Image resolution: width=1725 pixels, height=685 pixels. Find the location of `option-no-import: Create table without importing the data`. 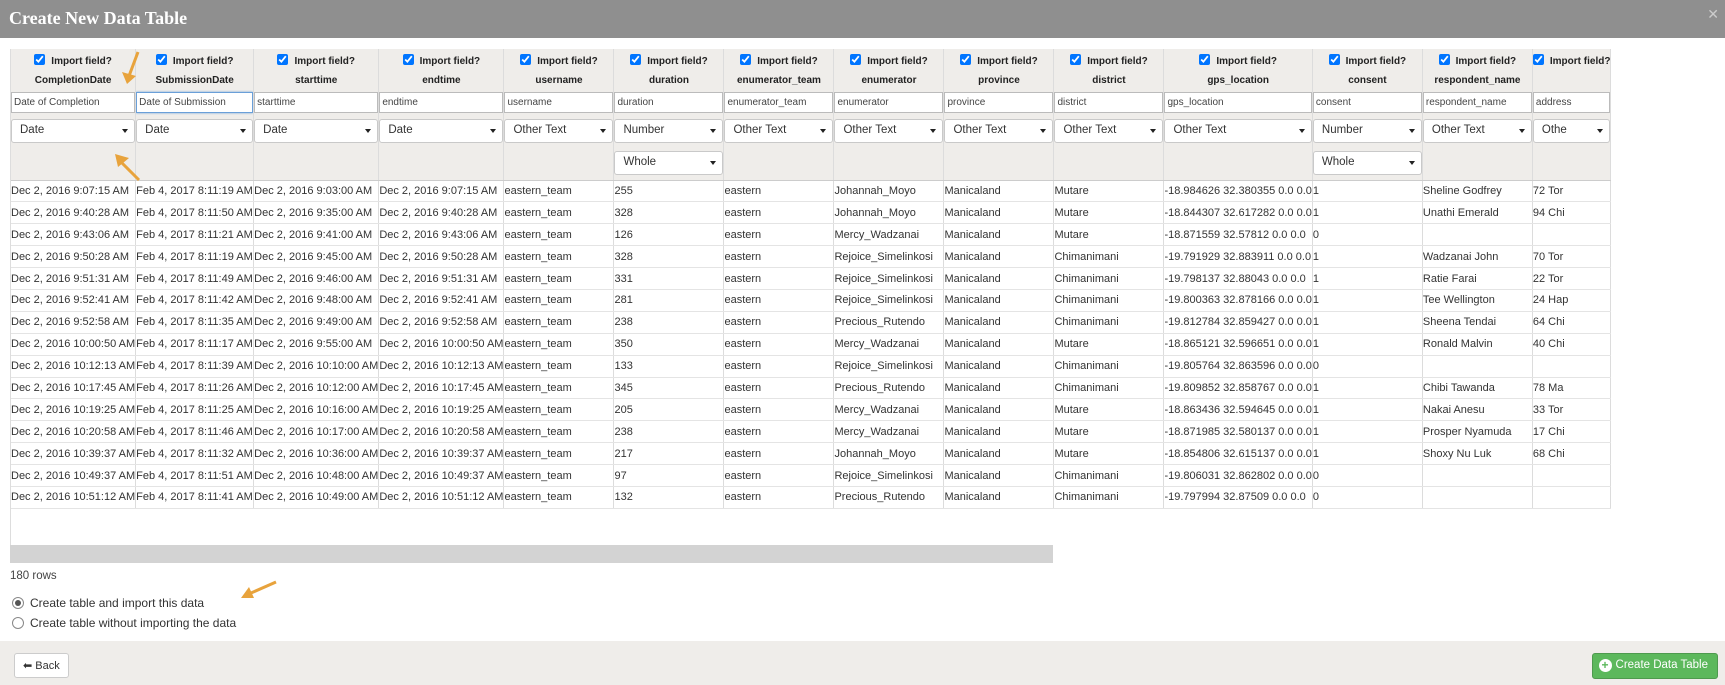

option-no-import: Create table without importing the data is located at coordinates (124, 623).